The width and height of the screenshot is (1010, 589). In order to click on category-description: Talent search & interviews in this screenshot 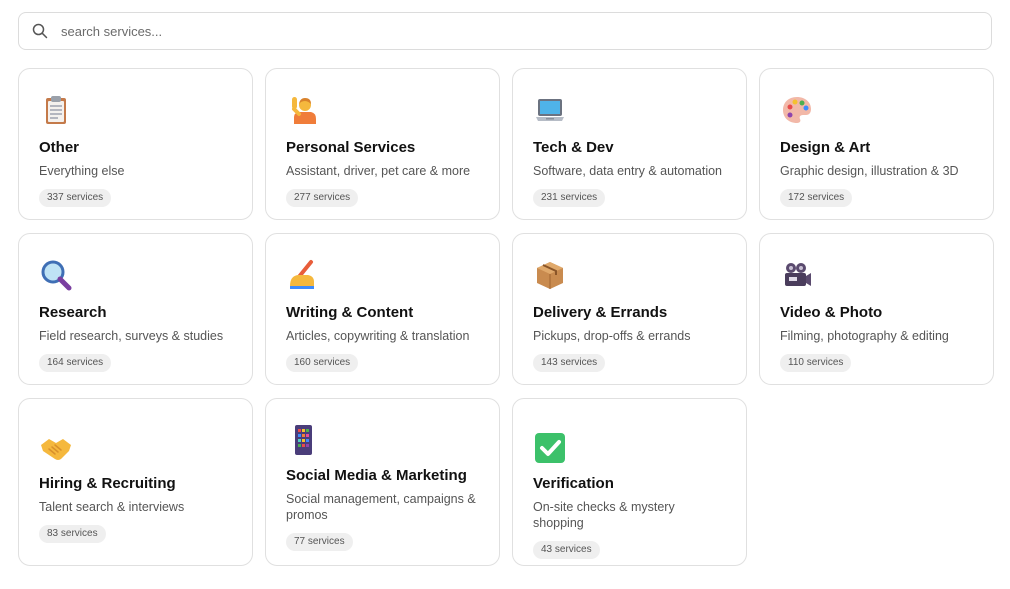, I will do `click(112, 507)`.